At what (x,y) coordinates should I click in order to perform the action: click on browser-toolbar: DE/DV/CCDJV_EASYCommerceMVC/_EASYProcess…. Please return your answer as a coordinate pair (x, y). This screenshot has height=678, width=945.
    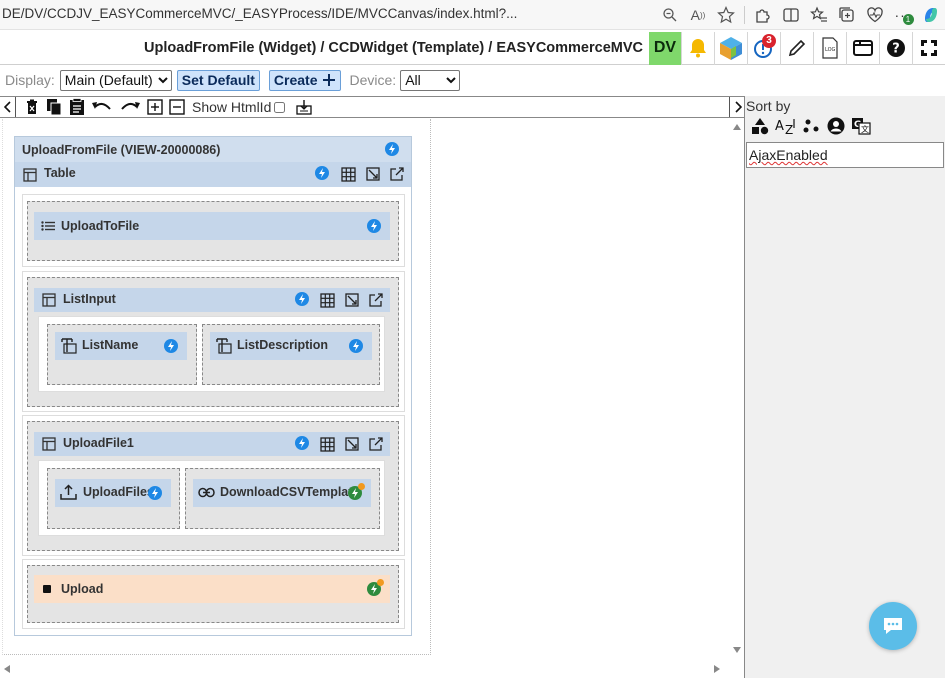
    Looking at the image, I should click on (472, 15).